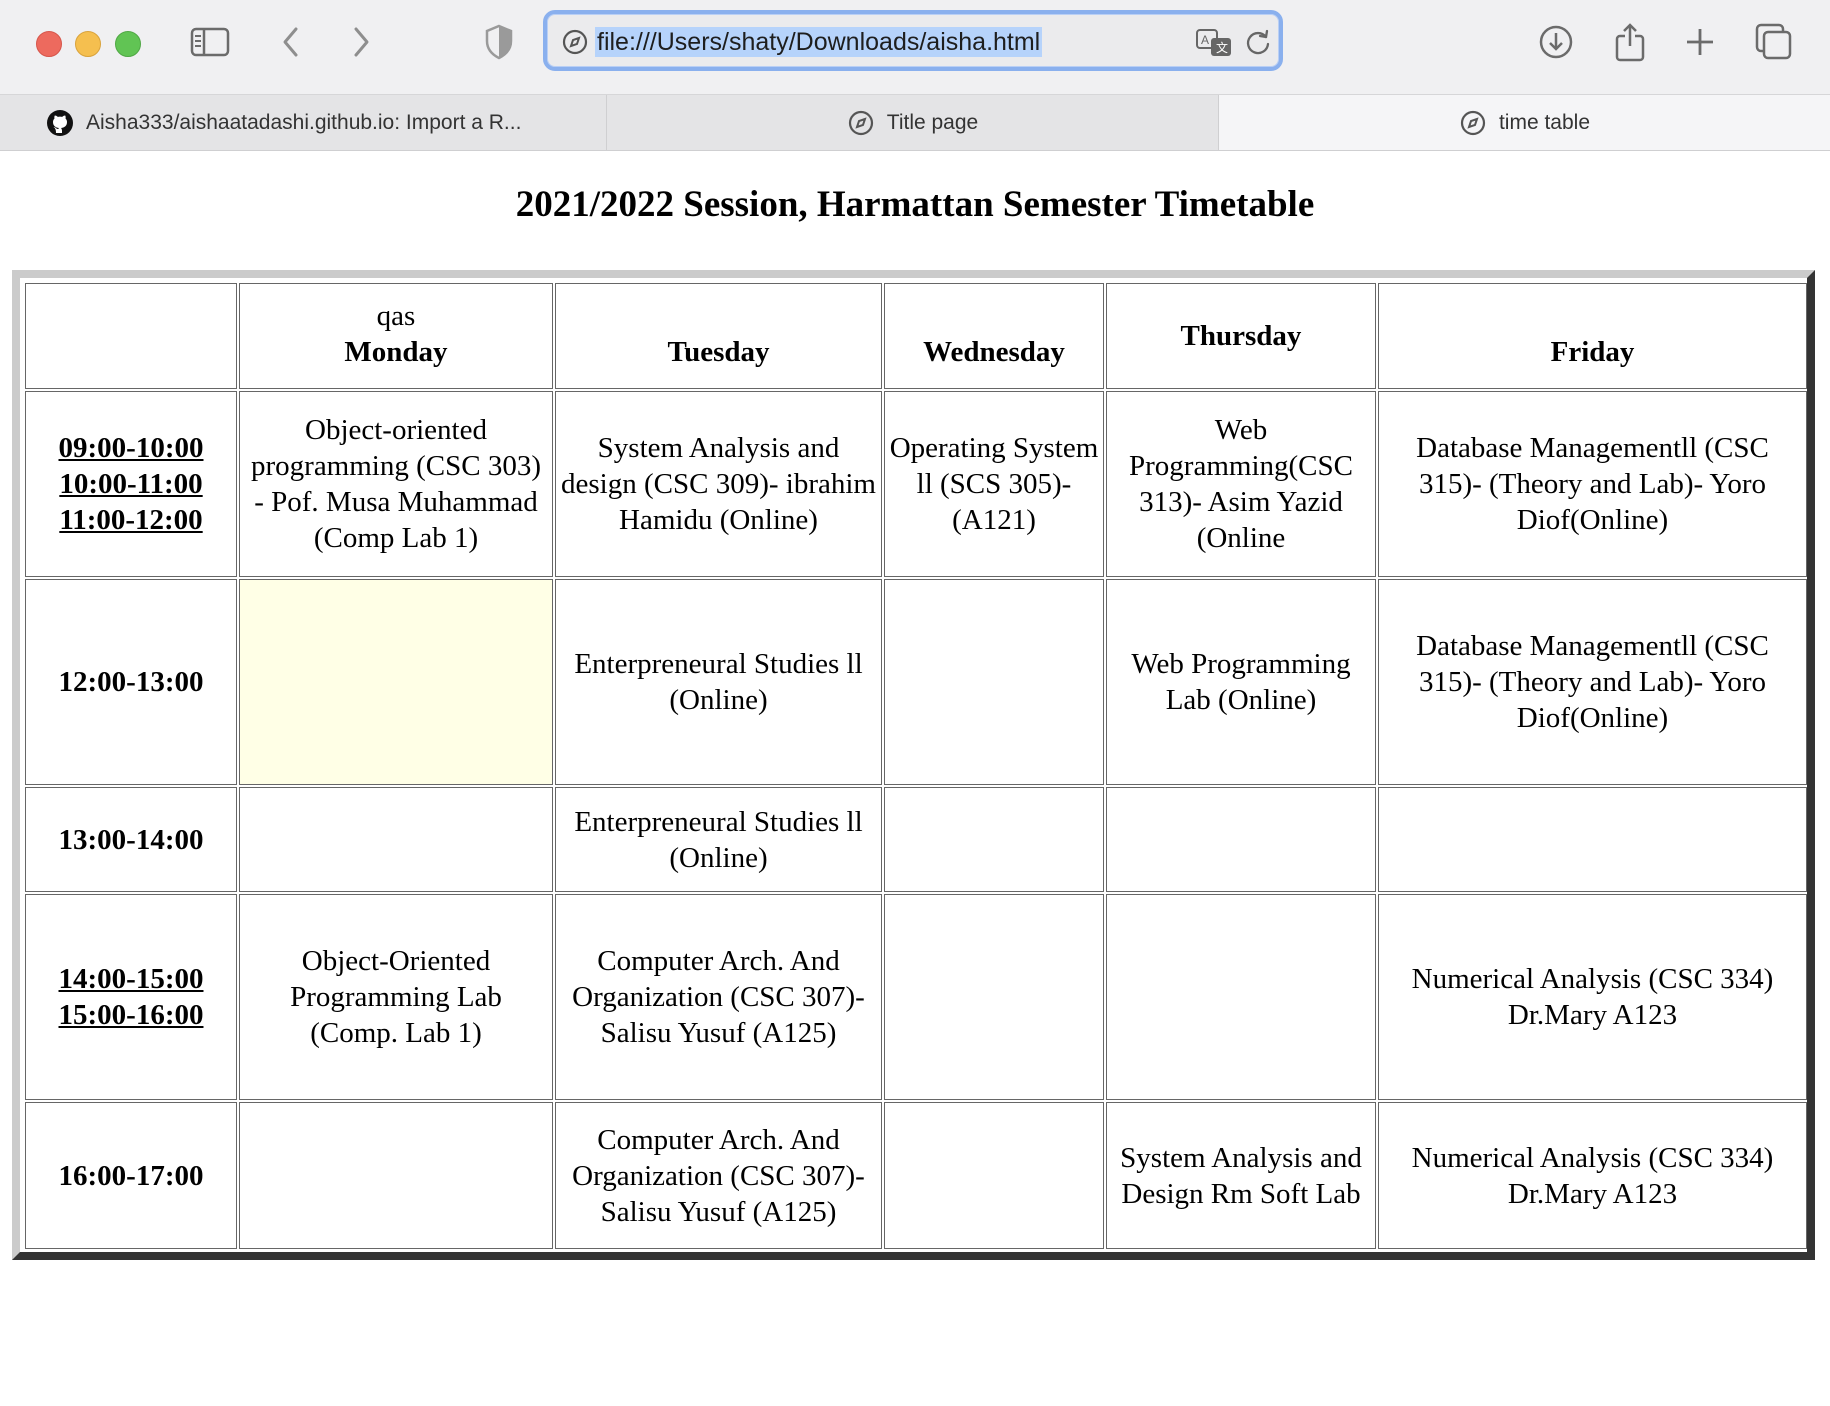  I want to click on time-cell: 16:00-17:00, so click(131, 1175).